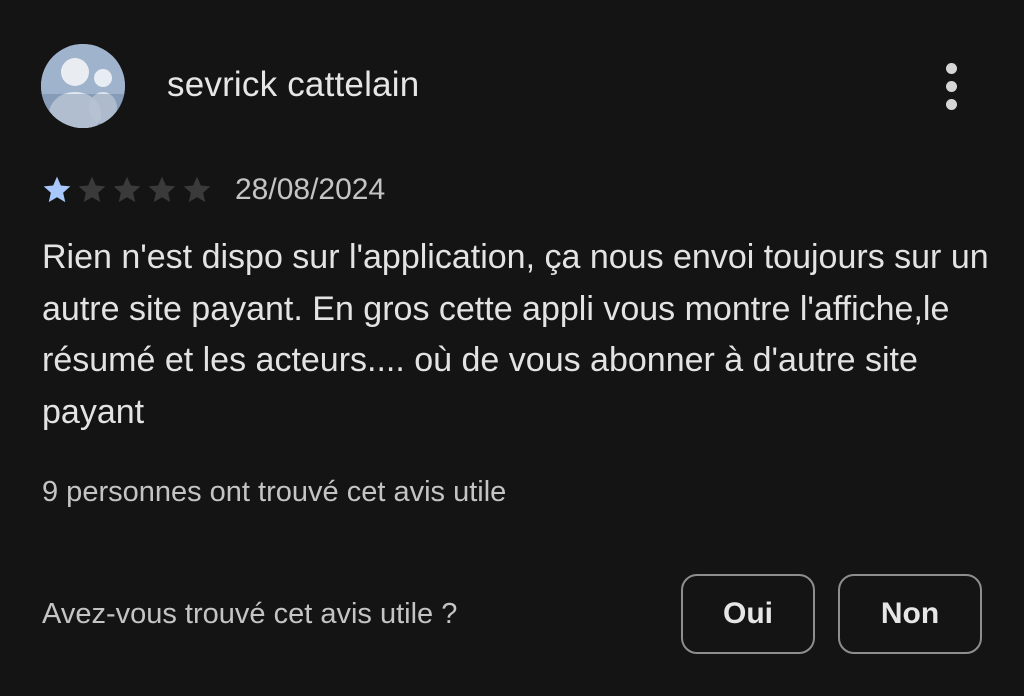 The image size is (1024, 696). Describe the element at coordinates (274, 492) in the screenshot. I see `helpful-count: 9 personnes ont trouvé cet avis utile` at that location.